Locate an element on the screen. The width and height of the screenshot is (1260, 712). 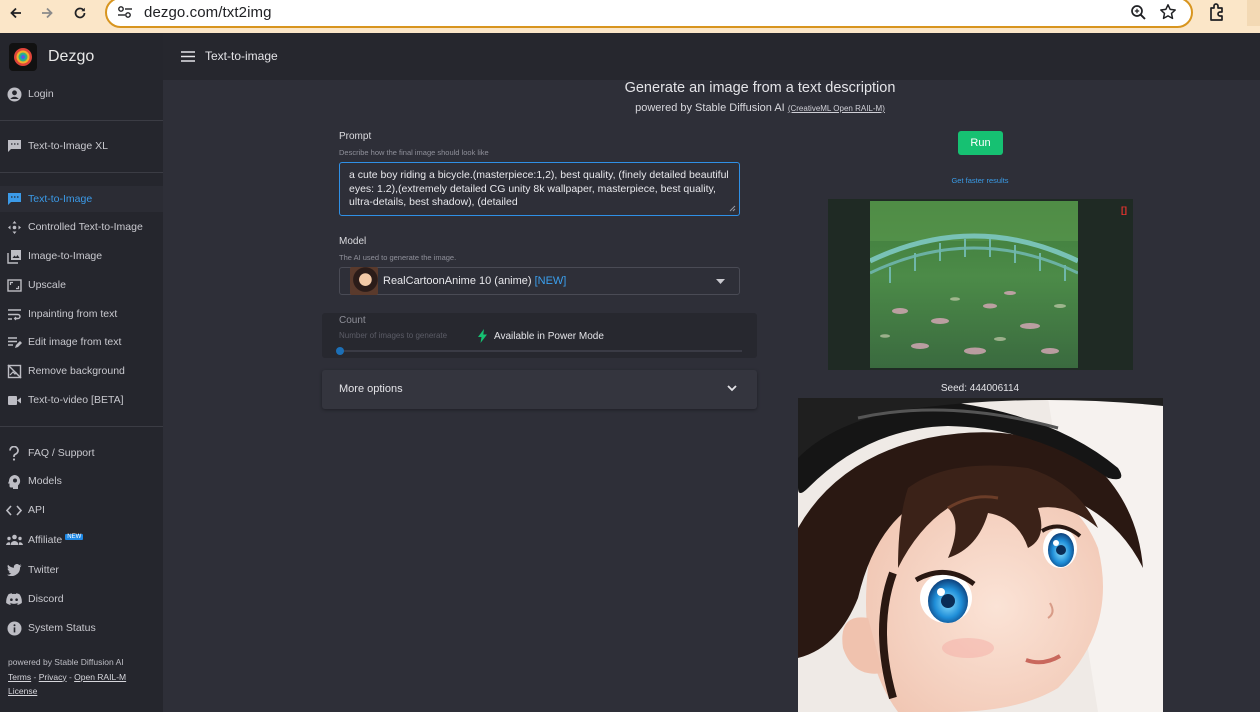
sidebar-item-label: Text-to-Image is located at coordinates (60, 199).